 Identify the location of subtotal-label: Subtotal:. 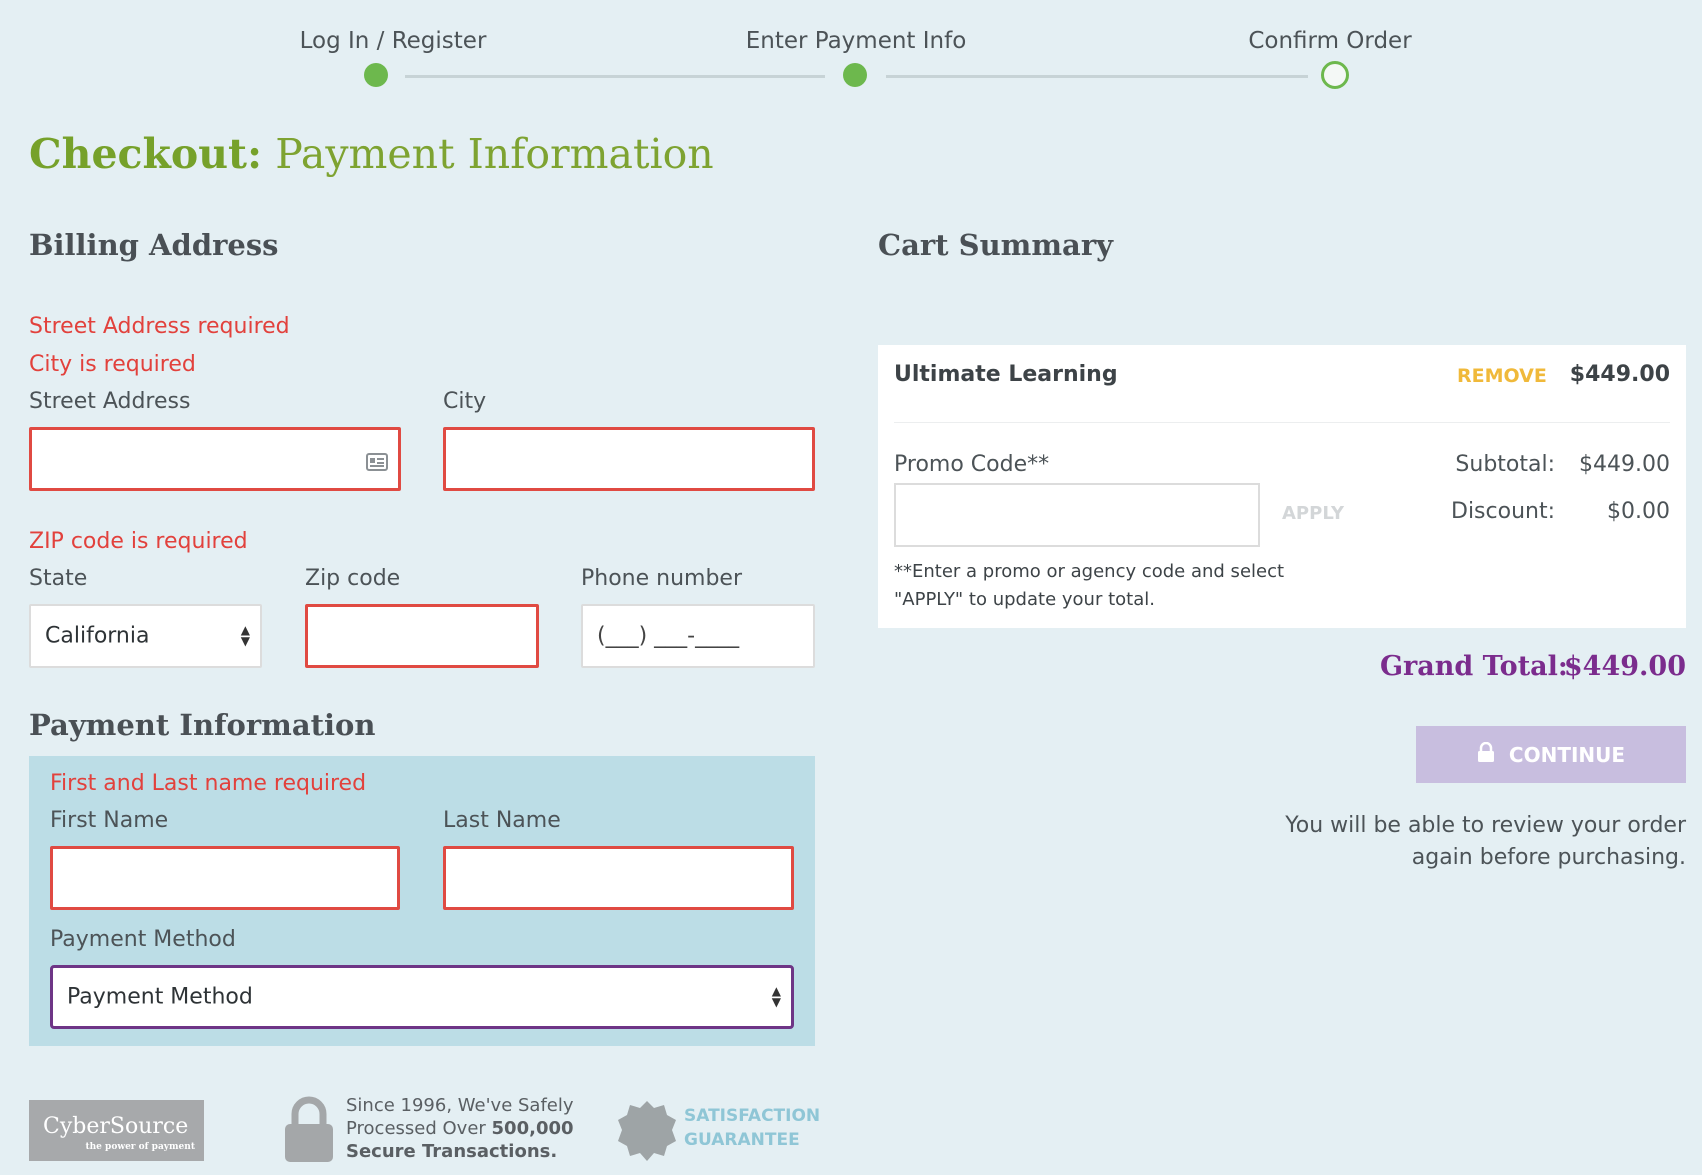
(1505, 464).